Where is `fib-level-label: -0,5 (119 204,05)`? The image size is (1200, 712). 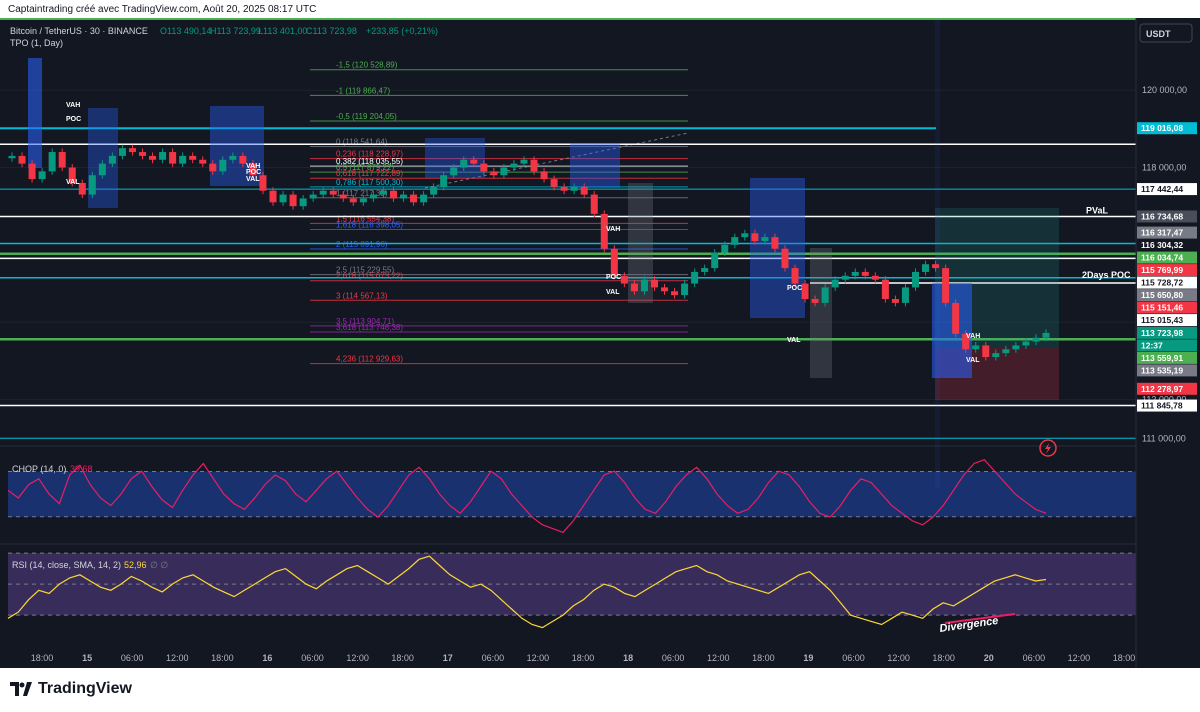 fib-level-label: -0,5 (119 204,05) is located at coordinates (366, 116).